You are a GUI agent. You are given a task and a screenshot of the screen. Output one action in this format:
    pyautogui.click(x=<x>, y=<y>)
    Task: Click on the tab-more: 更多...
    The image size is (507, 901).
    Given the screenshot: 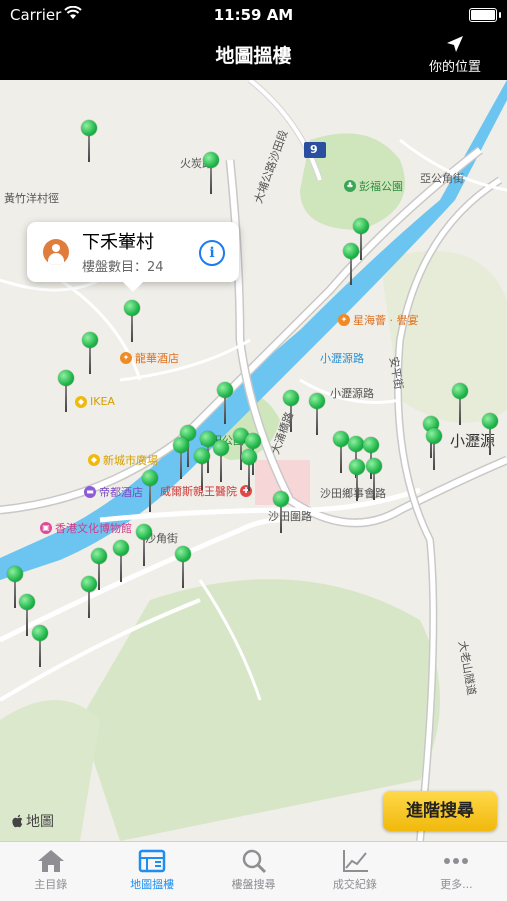 What is the action you would take?
    pyautogui.click(x=456, y=871)
    